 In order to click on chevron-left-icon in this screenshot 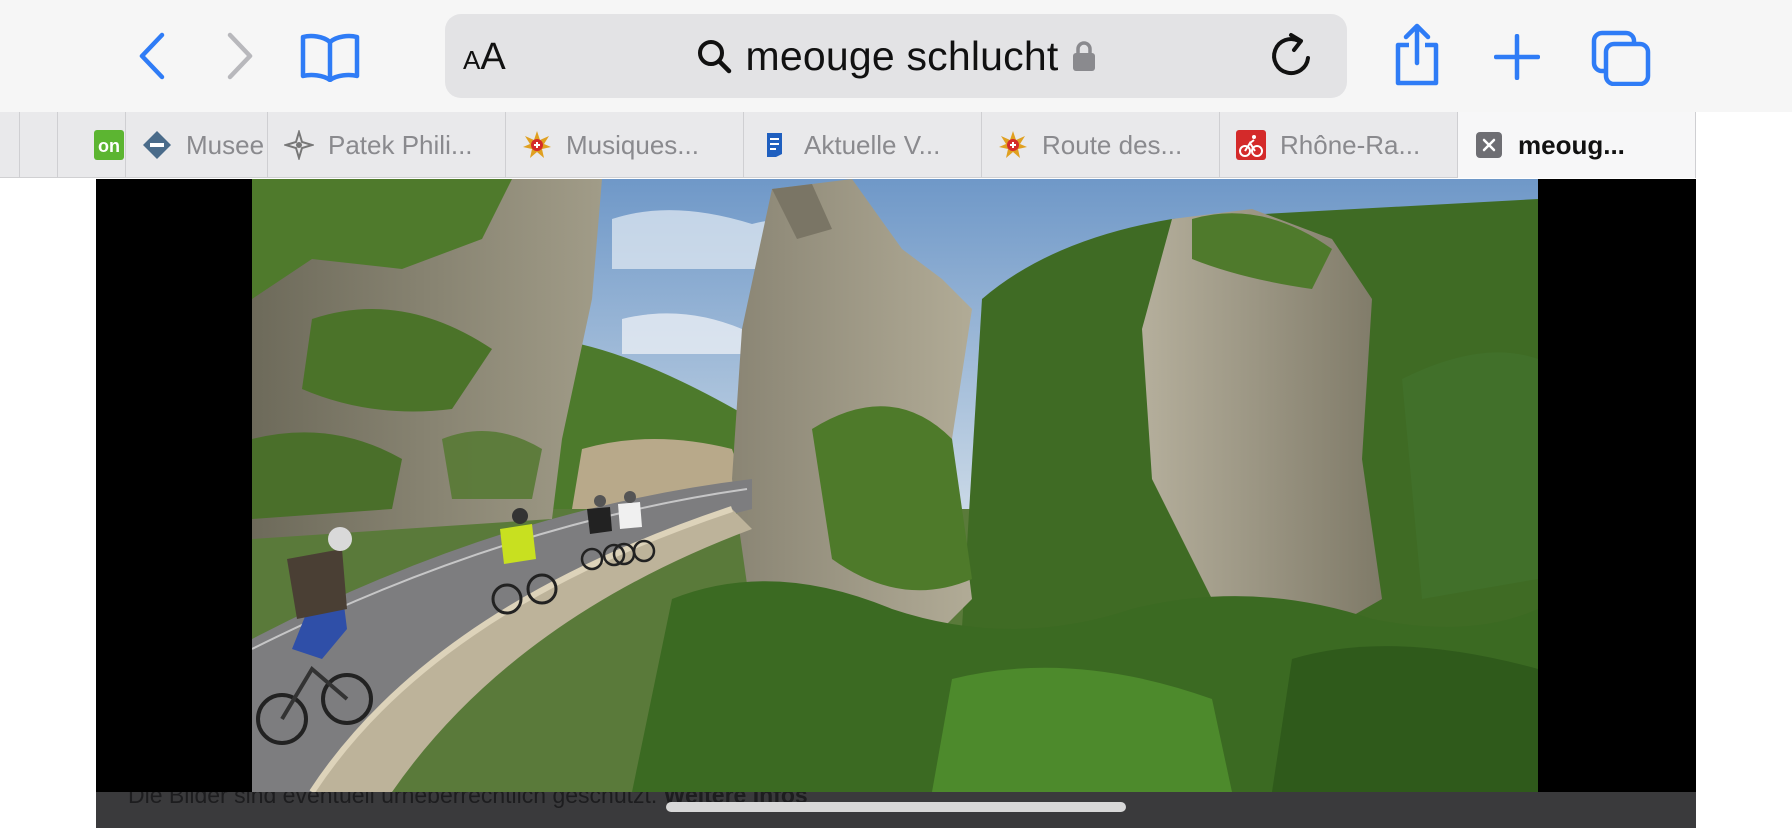, I will do `click(152, 56)`.